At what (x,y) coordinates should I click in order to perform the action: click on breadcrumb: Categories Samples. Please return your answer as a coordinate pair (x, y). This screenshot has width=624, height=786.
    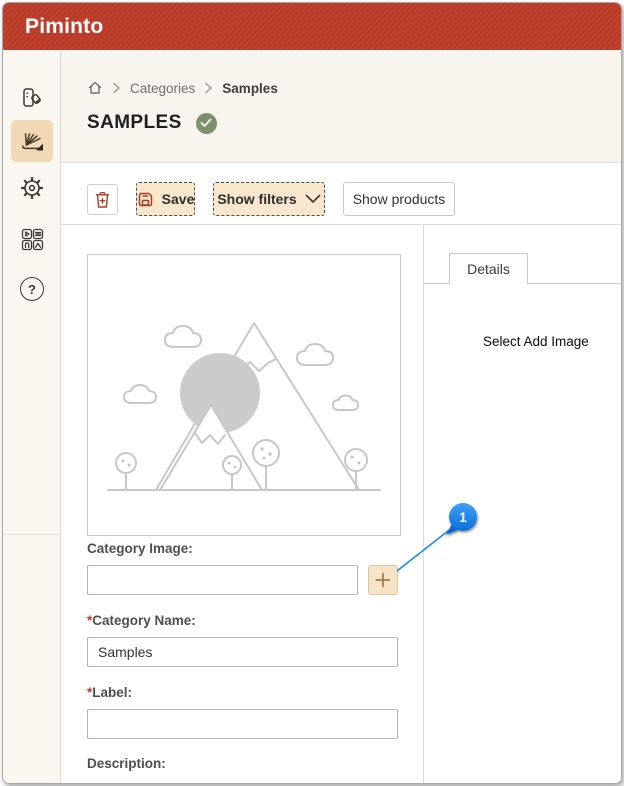
    Looking at the image, I should click on (182, 88).